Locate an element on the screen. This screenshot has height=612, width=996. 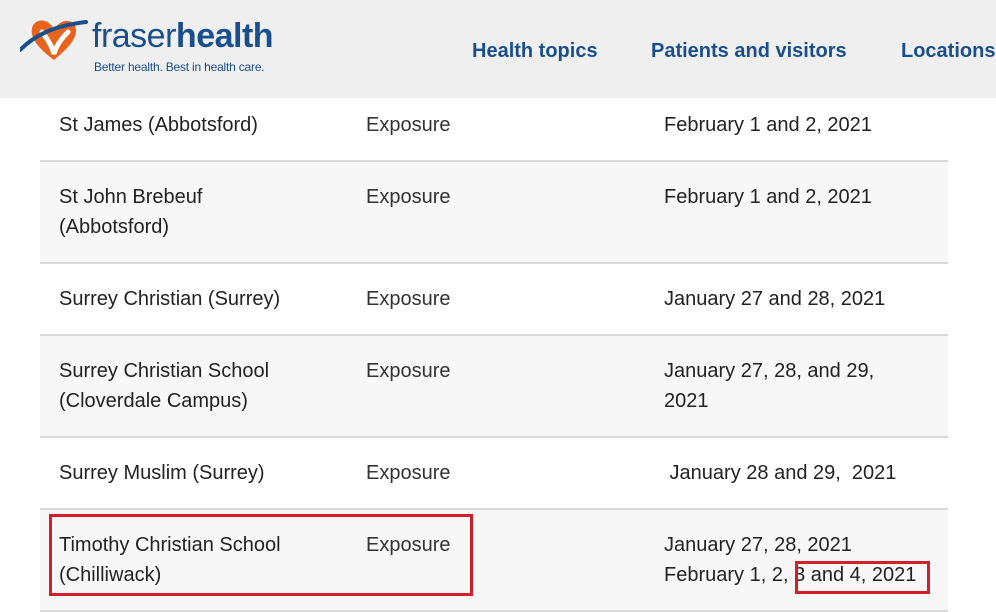
school-name: Surrey Christian (Surrey) is located at coordinates (170, 299).